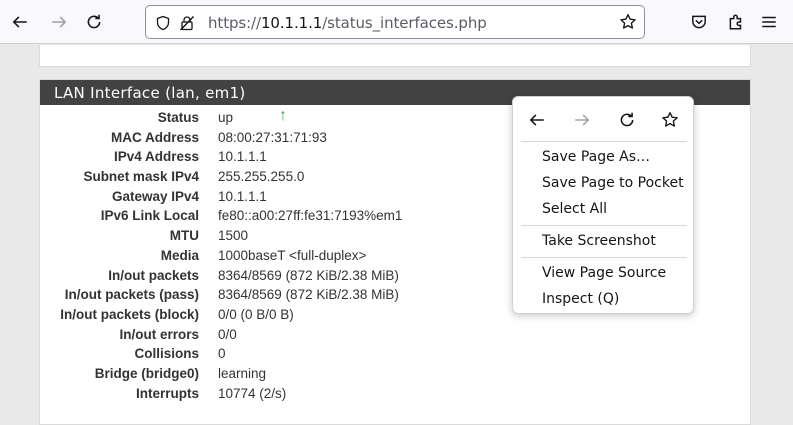  What do you see at coordinates (604, 183) in the screenshot?
I see `menu-item-save-to-pocket: Save Page to Pocket` at bounding box center [604, 183].